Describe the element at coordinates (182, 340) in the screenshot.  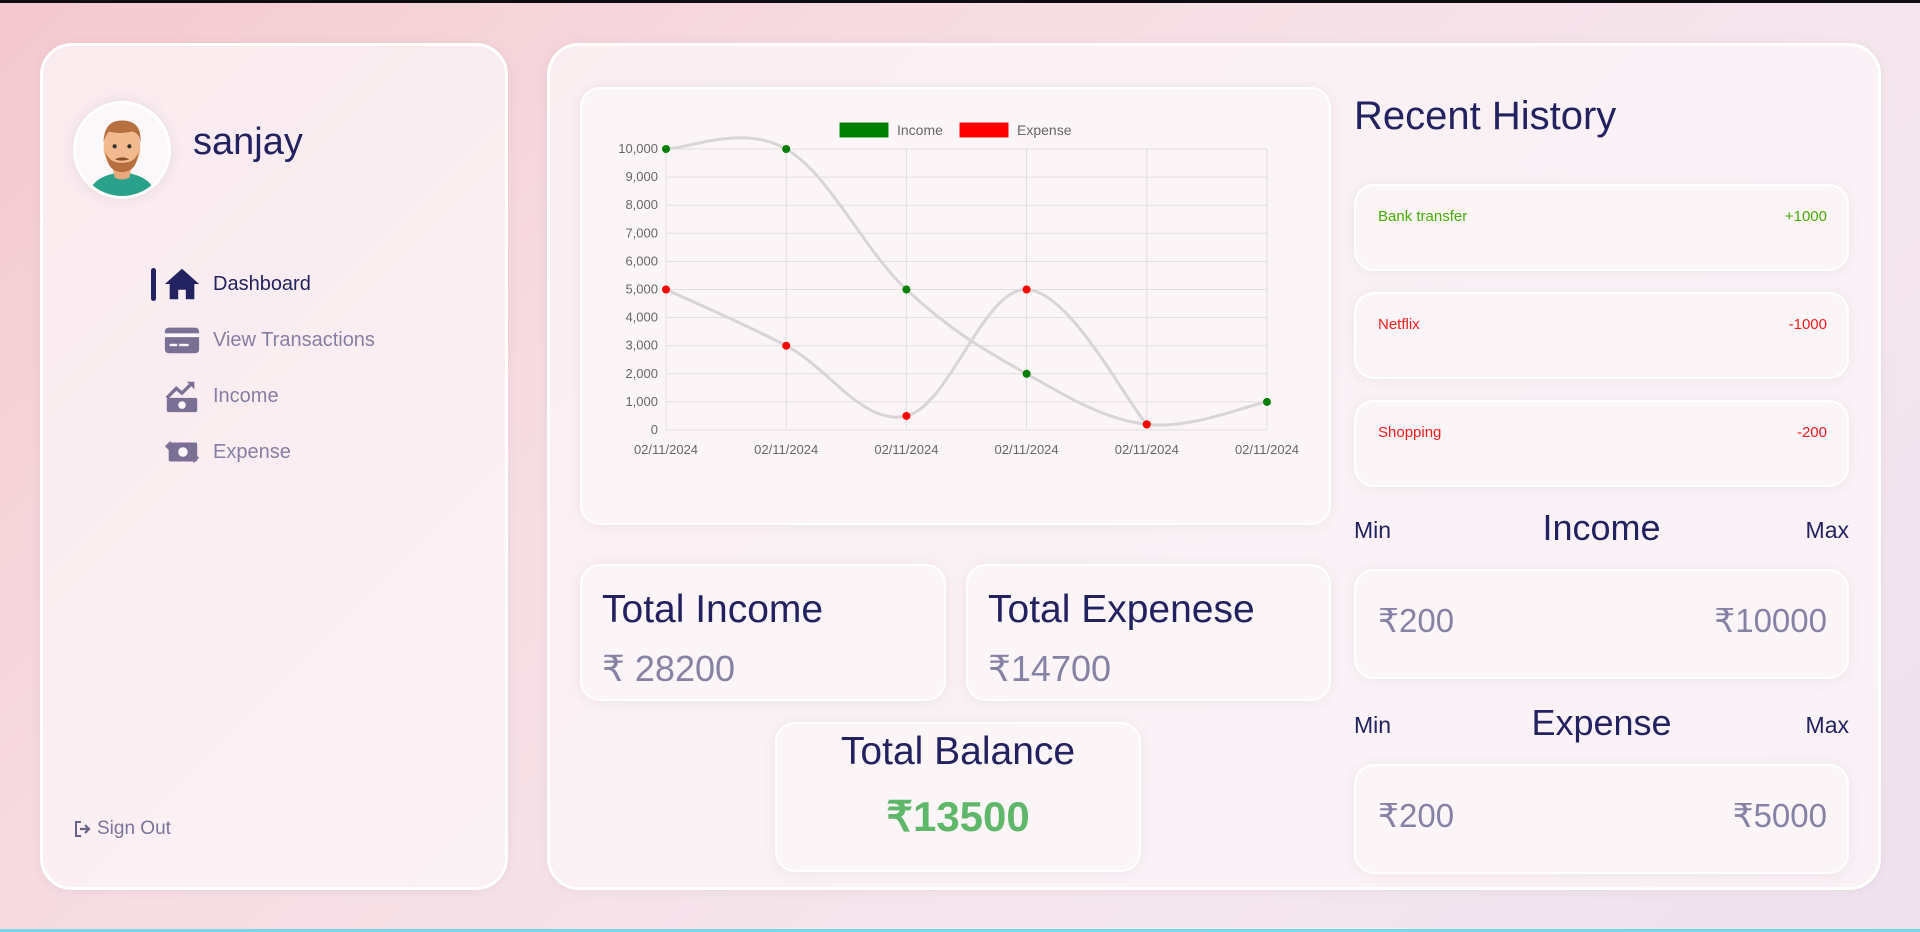
I see `credit-card-icon` at that location.